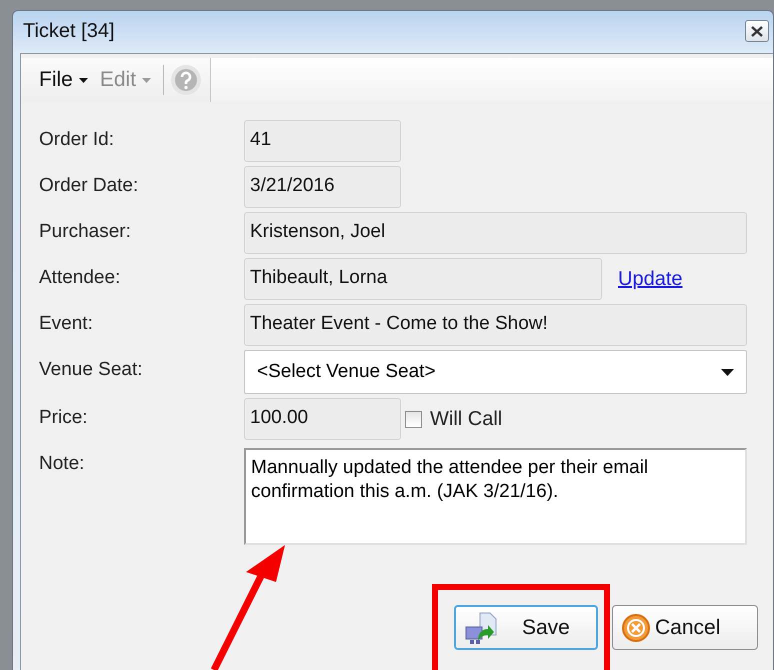 The image size is (774, 670). What do you see at coordinates (77, 139) in the screenshot?
I see `field-label: Order Id:` at bounding box center [77, 139].